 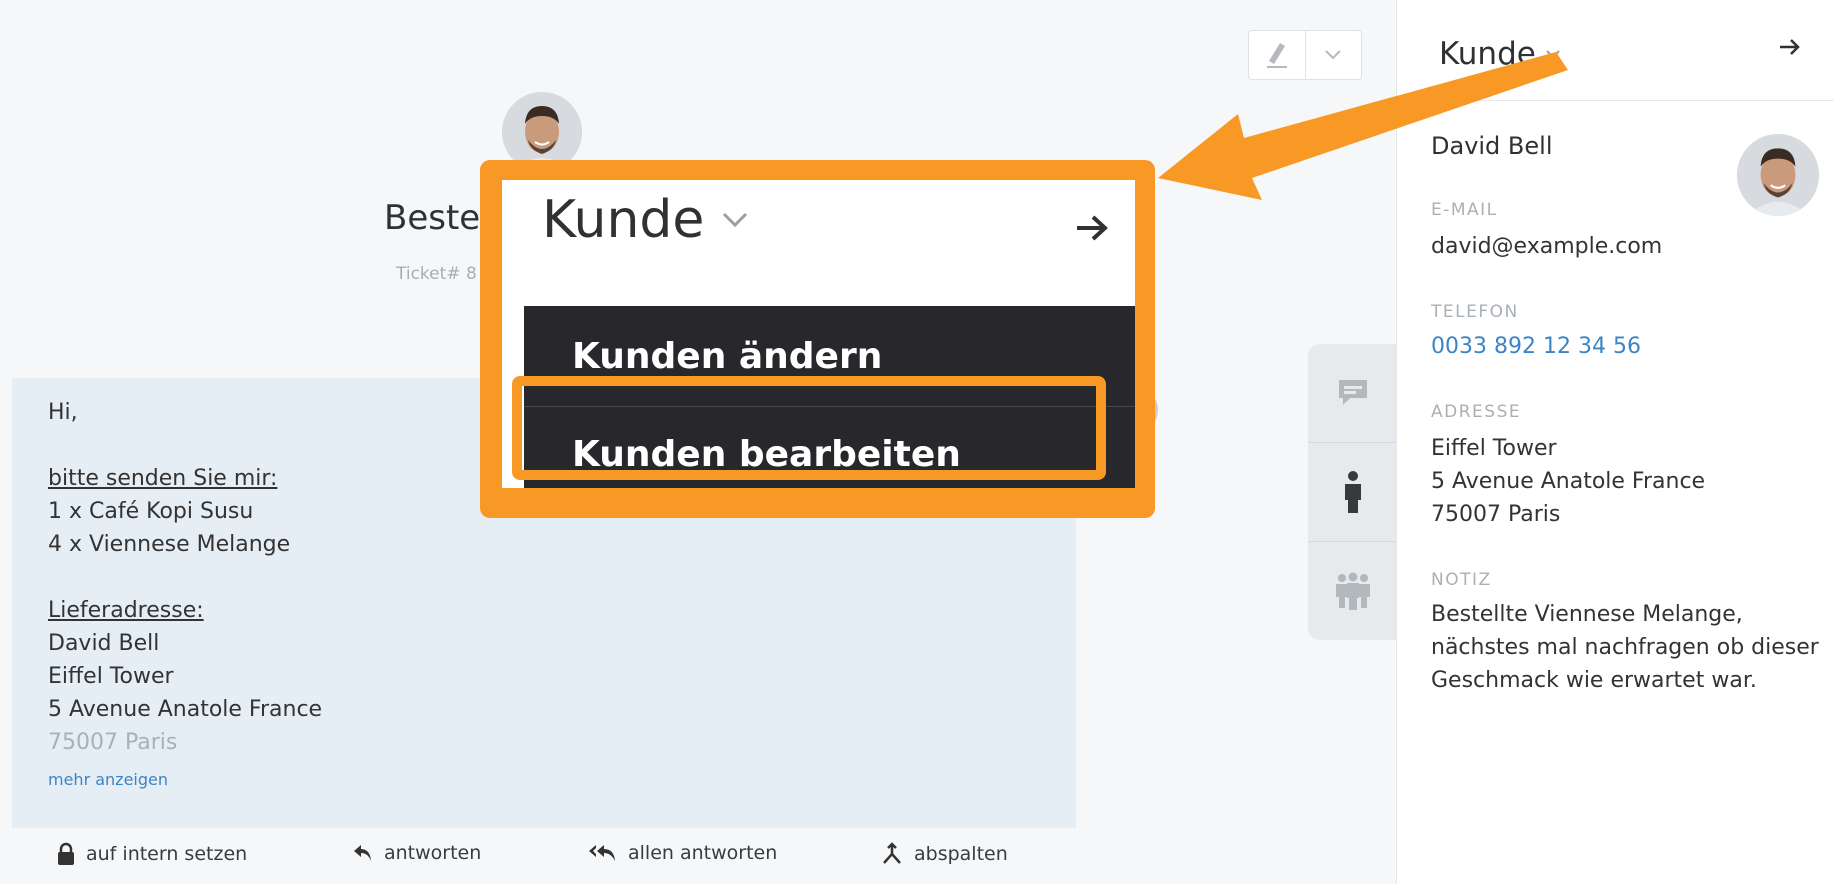 I want to click on sidebar-title: Kunde, so click(x=1487, y=54).